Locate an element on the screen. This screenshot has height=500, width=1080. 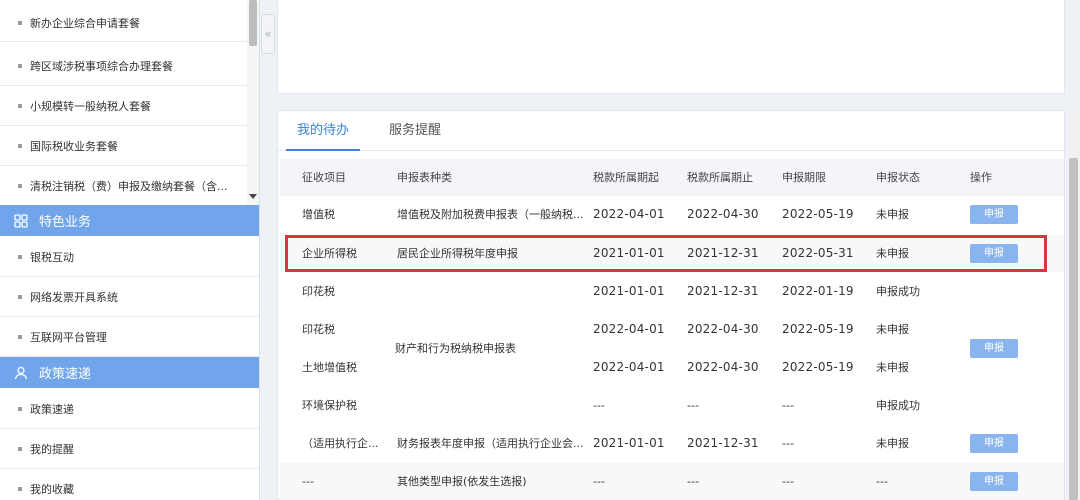
sidebar-item-my-favorites: 我的收藏 is located at coordinates (129, 484).